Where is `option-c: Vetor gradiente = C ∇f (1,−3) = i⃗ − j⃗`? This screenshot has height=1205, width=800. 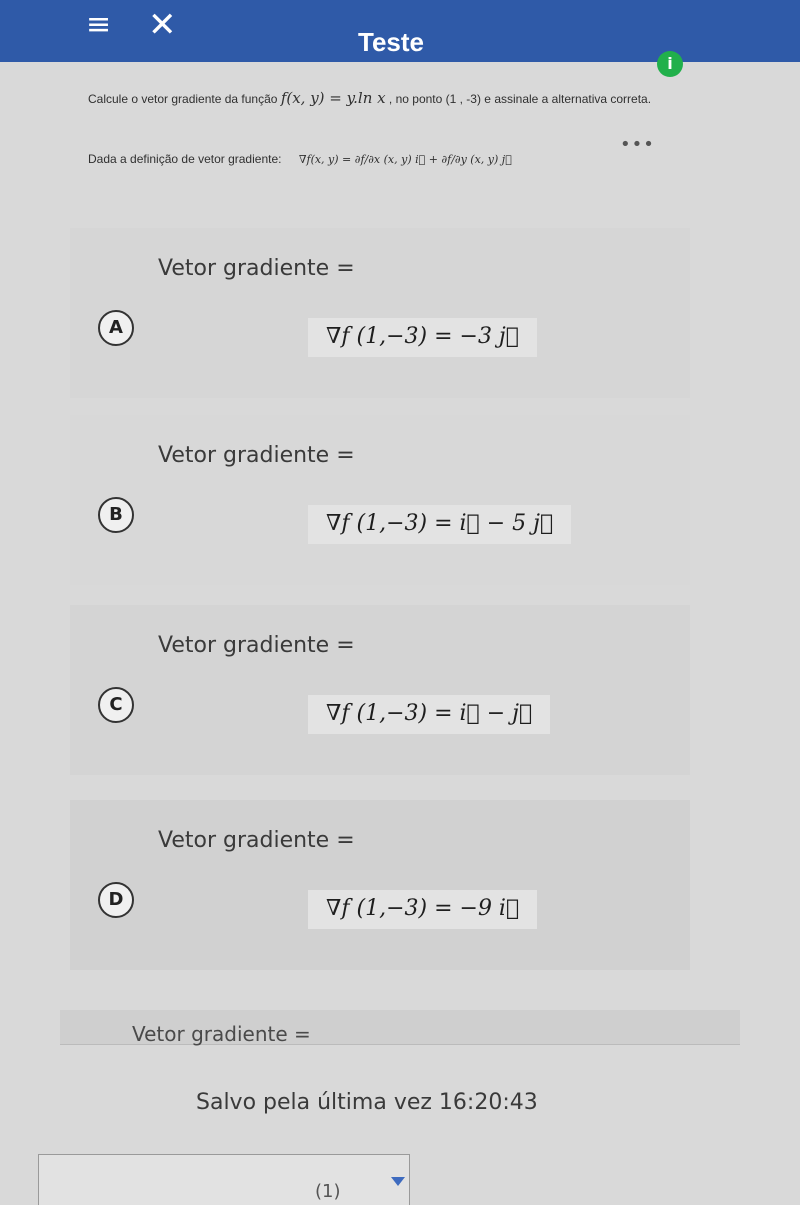
option-c: Vetor gradiente = C ∇f (1,−3) = i⃗ − j⃗ is located at coordinates (380, 690).